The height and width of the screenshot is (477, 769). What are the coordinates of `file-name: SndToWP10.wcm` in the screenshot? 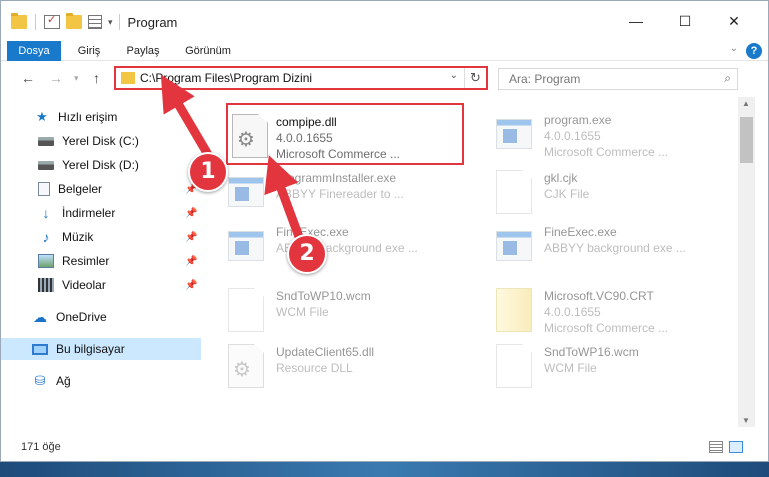 It's located at (323, 296).